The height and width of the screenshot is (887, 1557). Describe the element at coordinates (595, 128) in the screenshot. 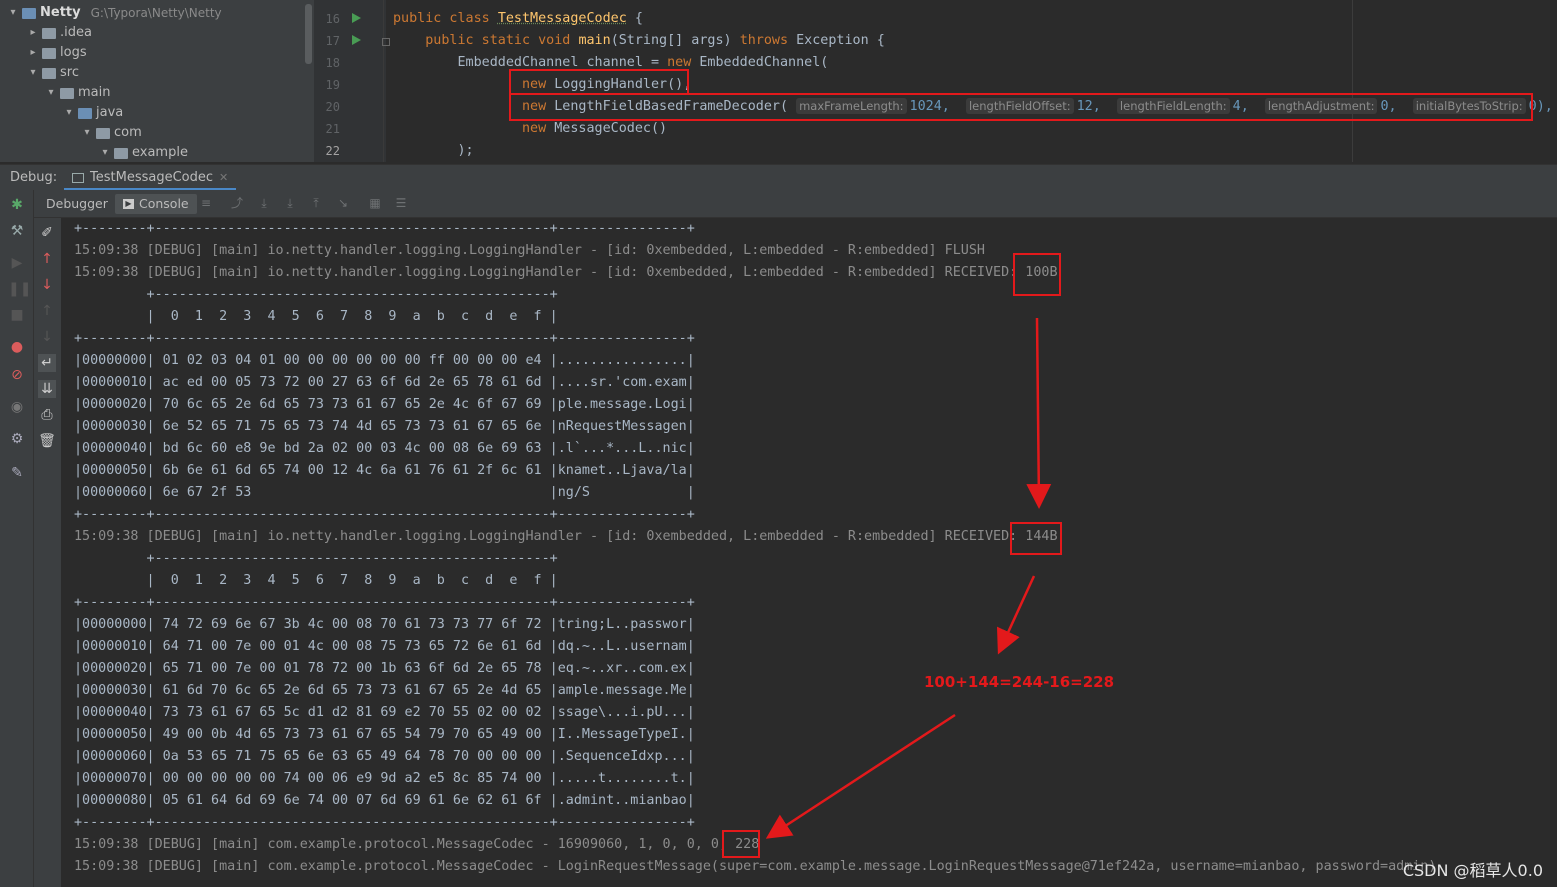

I see `code-line-21: new MessageCodec()` at that location.